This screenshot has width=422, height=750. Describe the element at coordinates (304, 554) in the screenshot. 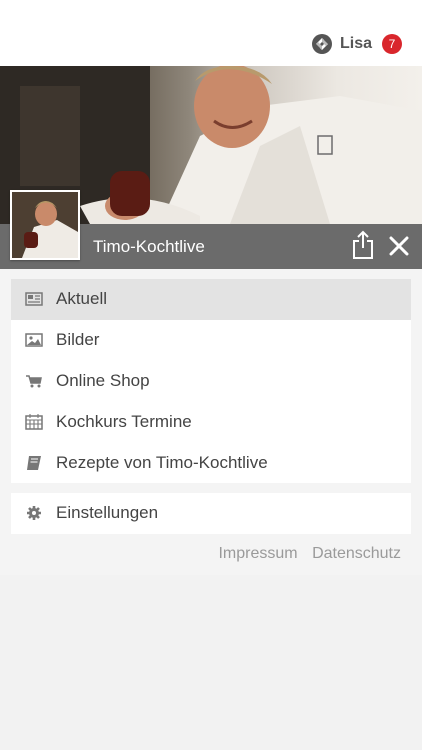

I see `footer-links: Impressum Datenschutz` at that location.